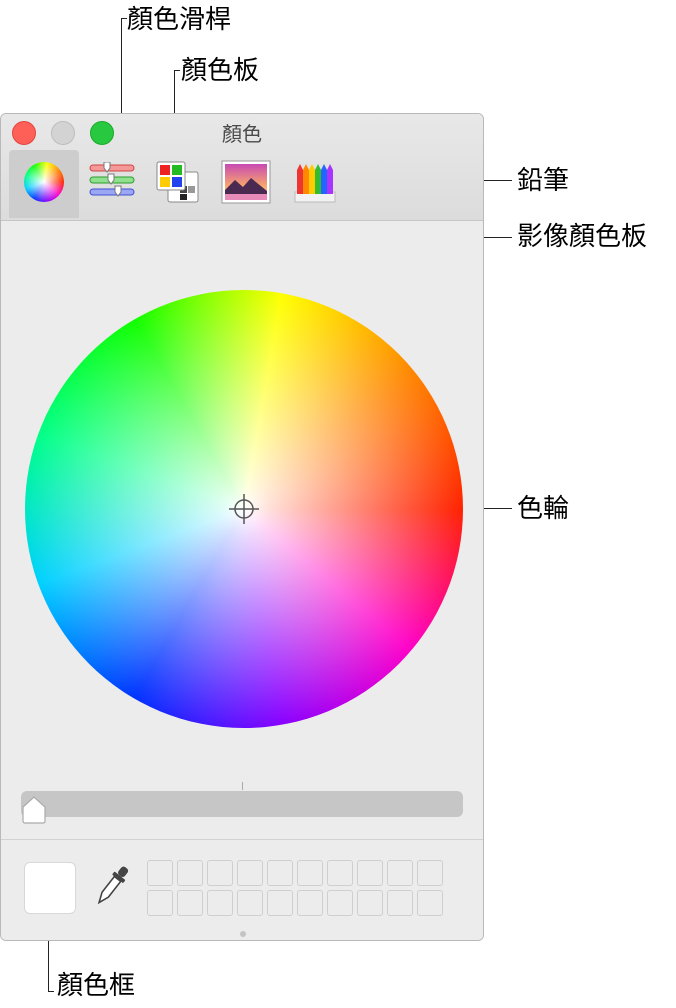  I want to click on window-title: 顏色, so click(242, 134).